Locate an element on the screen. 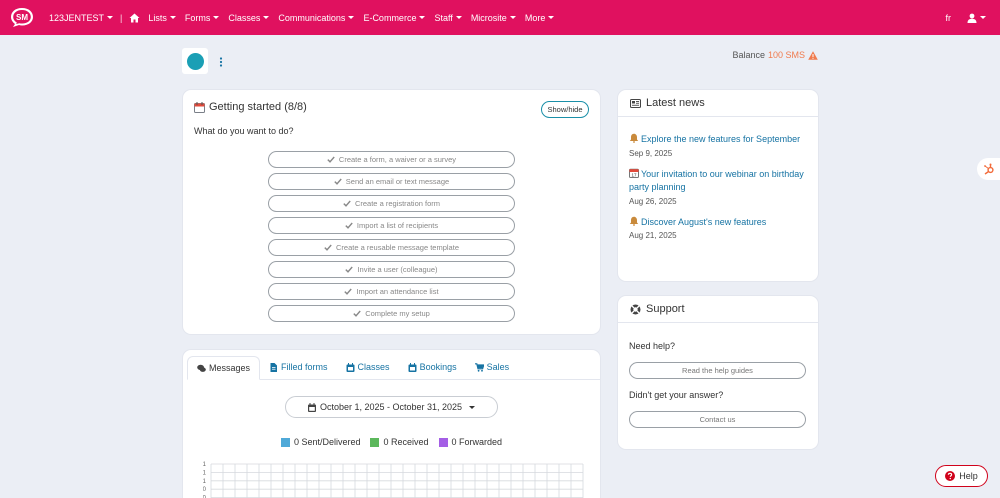 This screenshot has height=498, width=1000. nav-item-ecommerce: E-Commerce is located at coordinates (394, 18).